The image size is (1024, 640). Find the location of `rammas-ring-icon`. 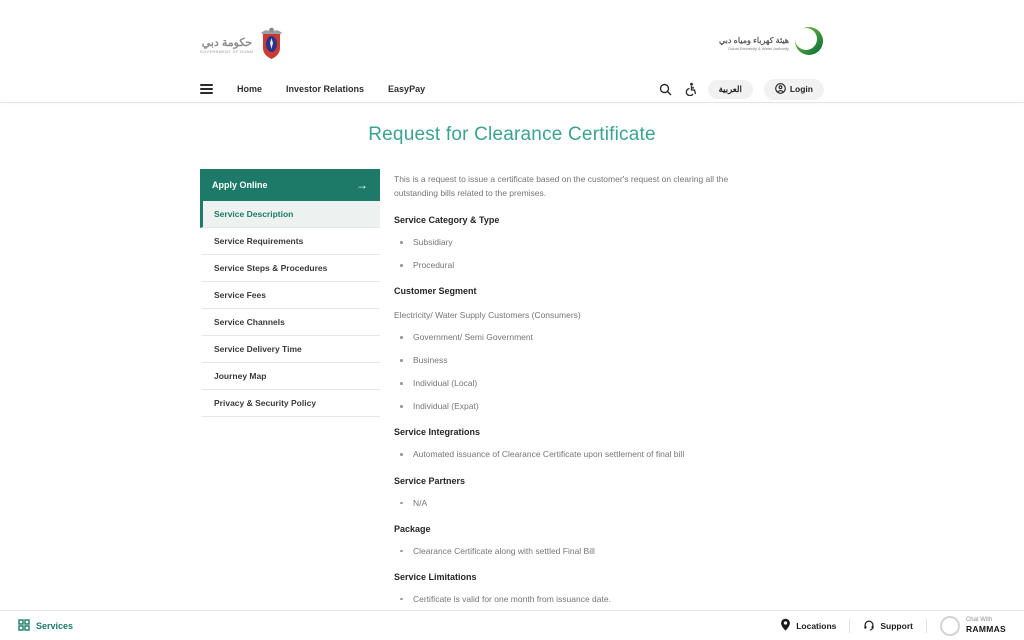

rammas-ring-icon is located at coordinates (949, 625).